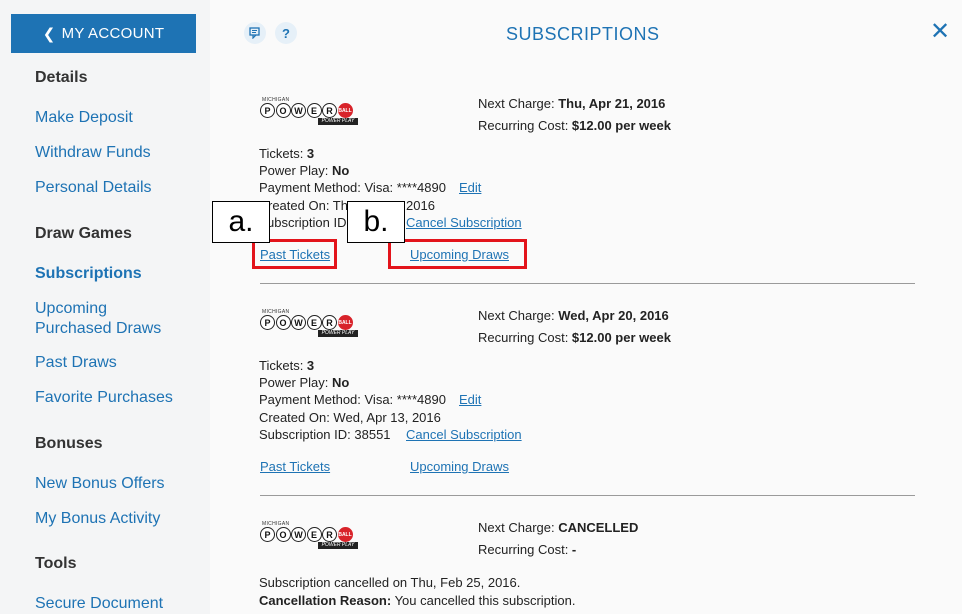 This screenshot has height=614, width=962. Describe the element at coordinates (940, 32) in the screenshot. I see `close-icon: ✕` at that location.